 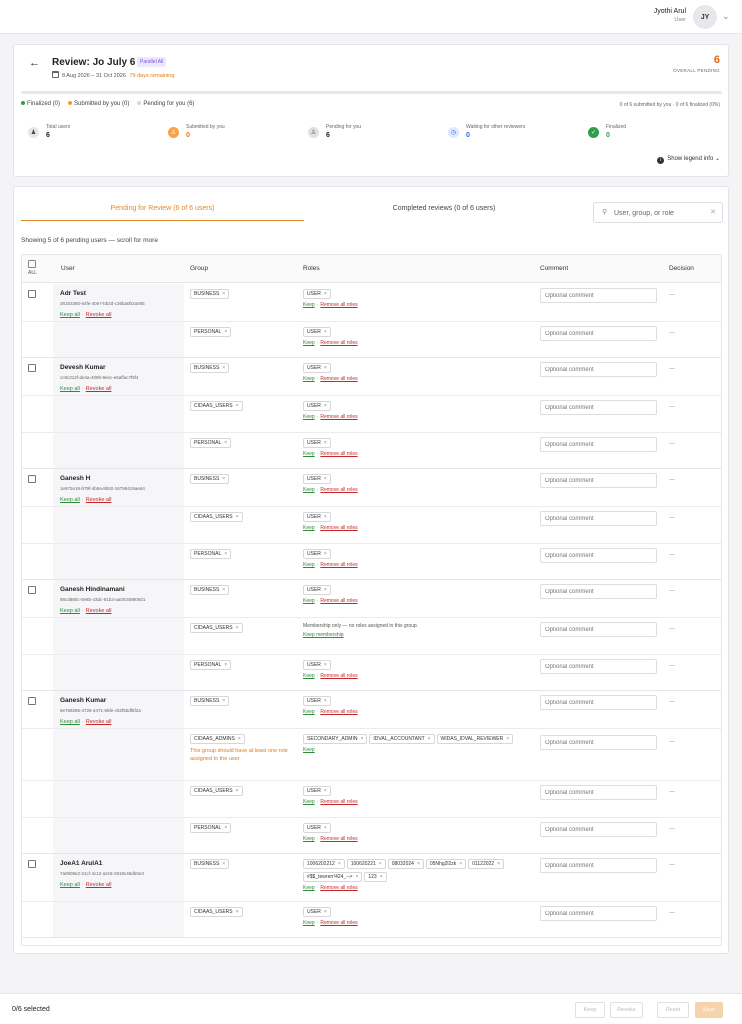 What do you see at coordinates (32, 264) in the screenshot?
I see `select-all-checkbox` at bounding box center [32, 264].